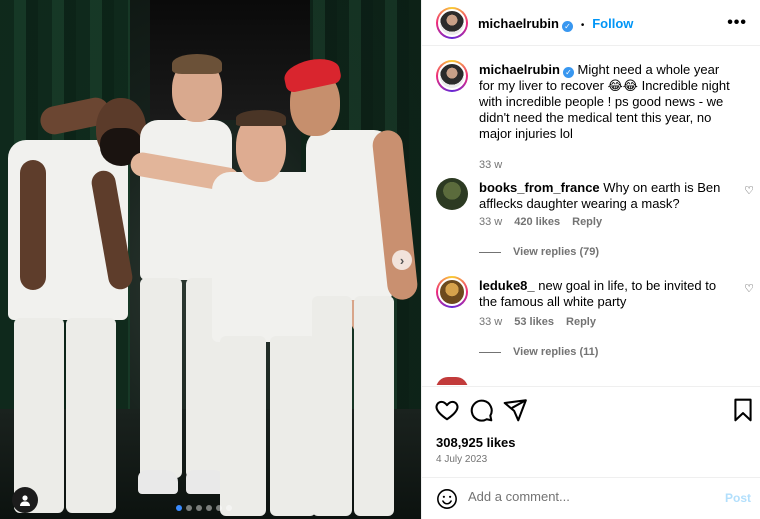 This screenshot has height=519, width=760. I want to click on post-header: michaelrubin ✓ • Follow •••, so click(591, 23).